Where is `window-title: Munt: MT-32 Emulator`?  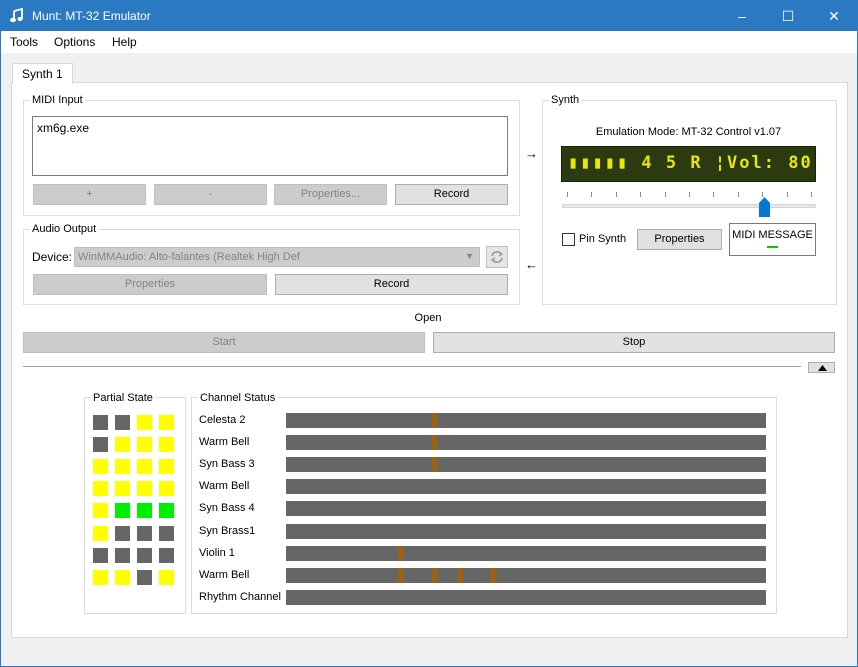 window-title: Munt: MT-32 Emulator is located at coordinates (91, 16).